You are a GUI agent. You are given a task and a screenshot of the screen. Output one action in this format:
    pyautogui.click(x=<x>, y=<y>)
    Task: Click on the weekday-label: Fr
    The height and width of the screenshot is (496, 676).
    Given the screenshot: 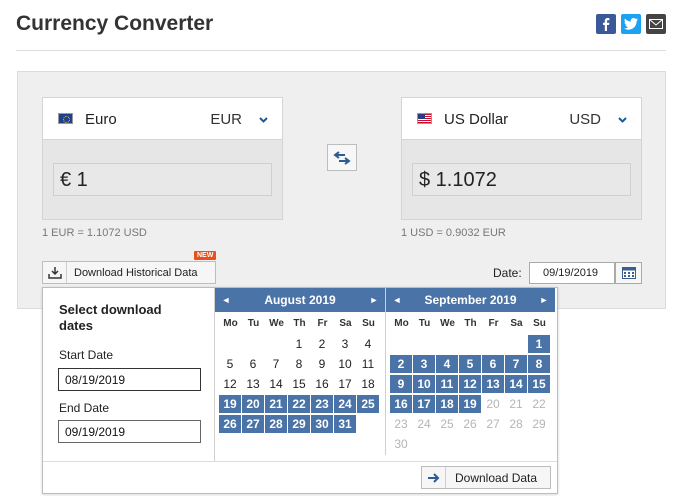 What is the action you would take?
    pyautogui.click(x=493, y=323)
    